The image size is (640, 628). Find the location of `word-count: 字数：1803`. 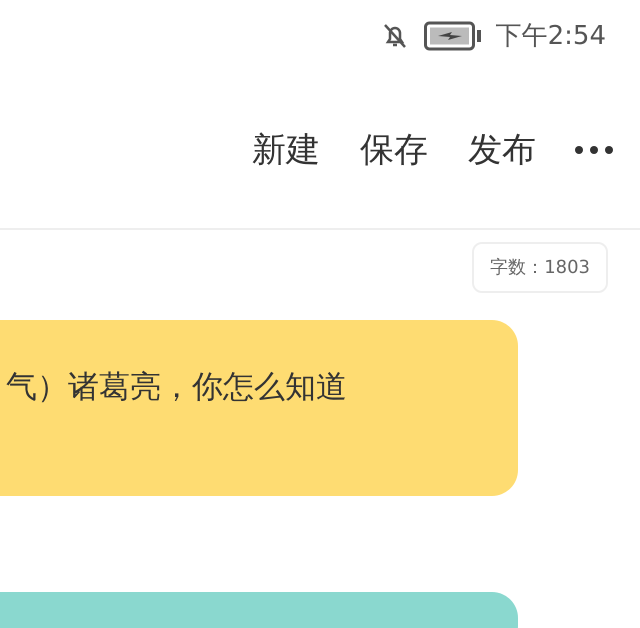

word-count: 字数：1803 is located at coordinates (540, 267).